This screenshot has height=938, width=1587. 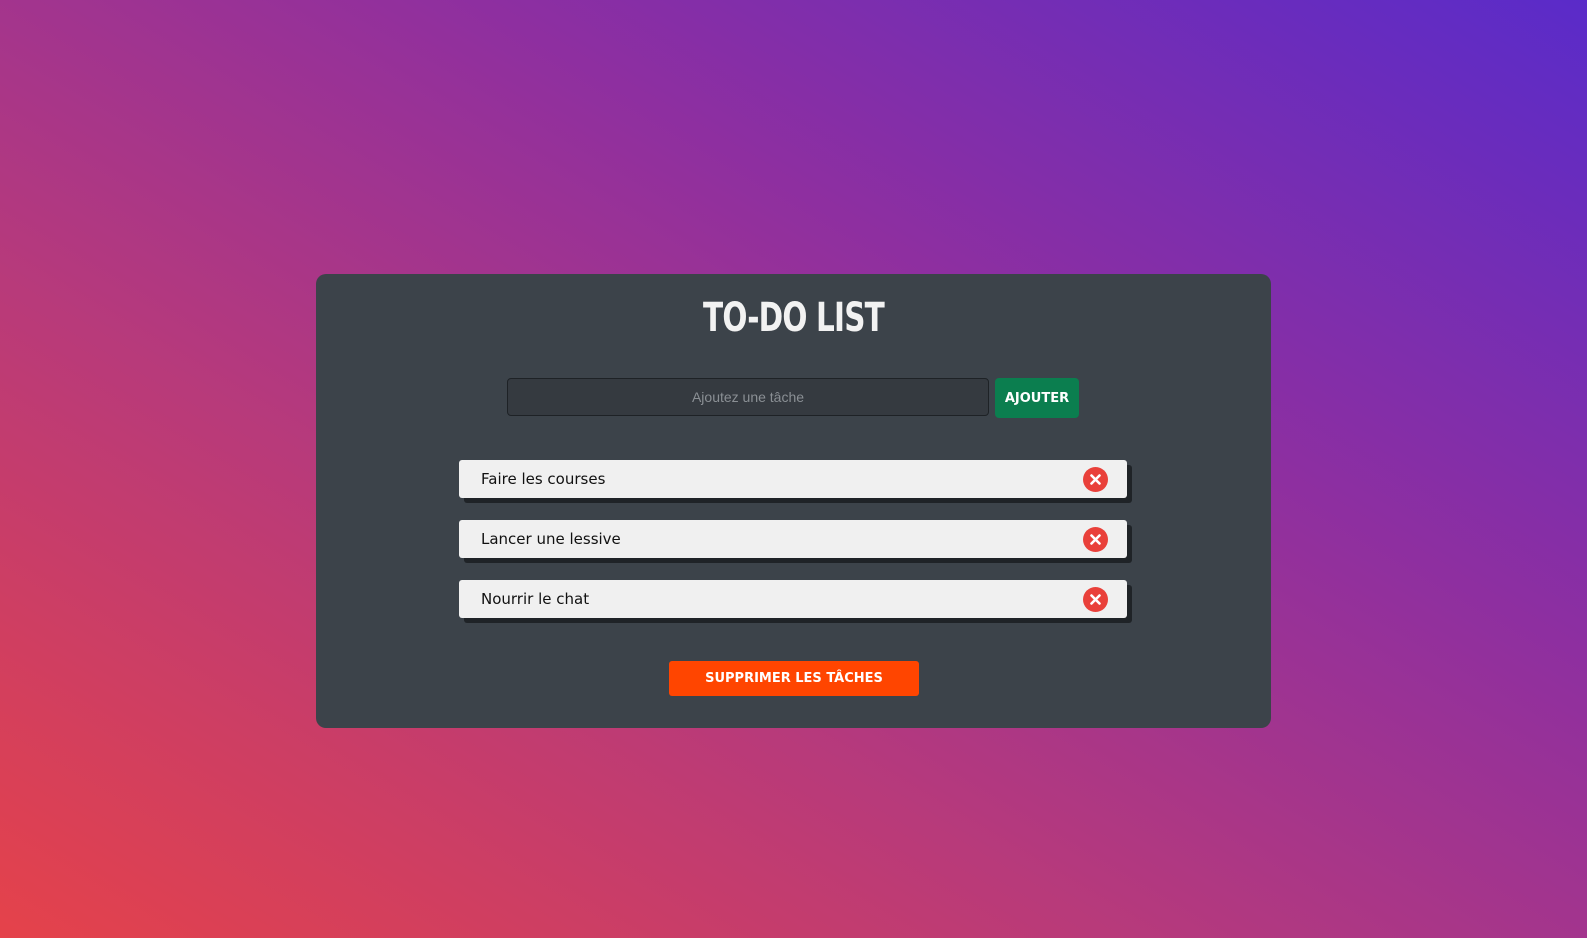 What do you see at coordinates (551, 539) in the screenshot?
I see `task-label: Lancer une lessive` at bounding box center [551, 539].